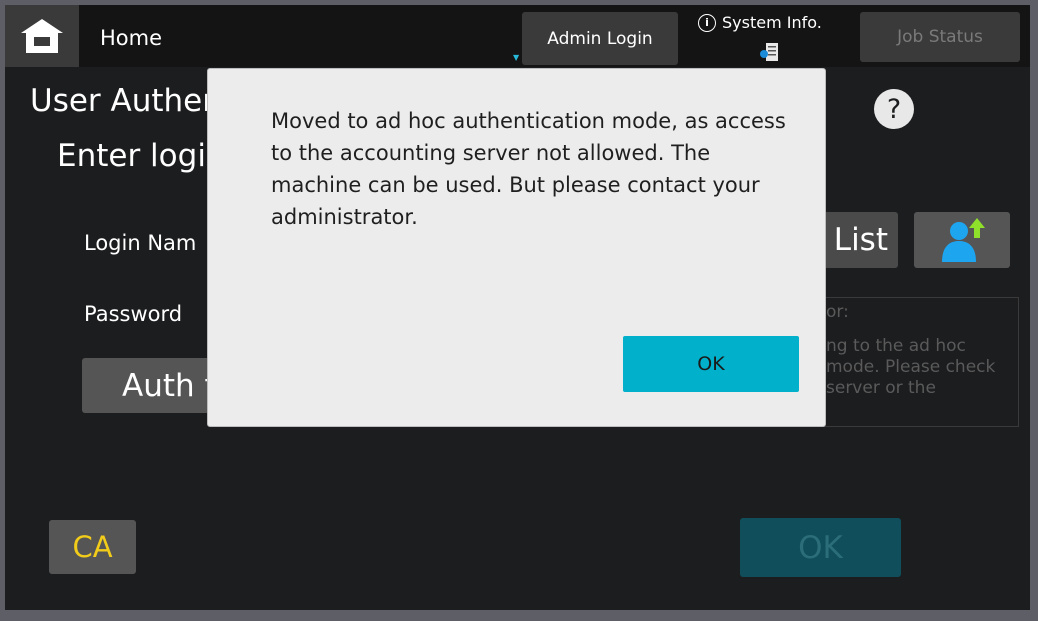  I want to click on help-icon: ?, so click(894, 109).